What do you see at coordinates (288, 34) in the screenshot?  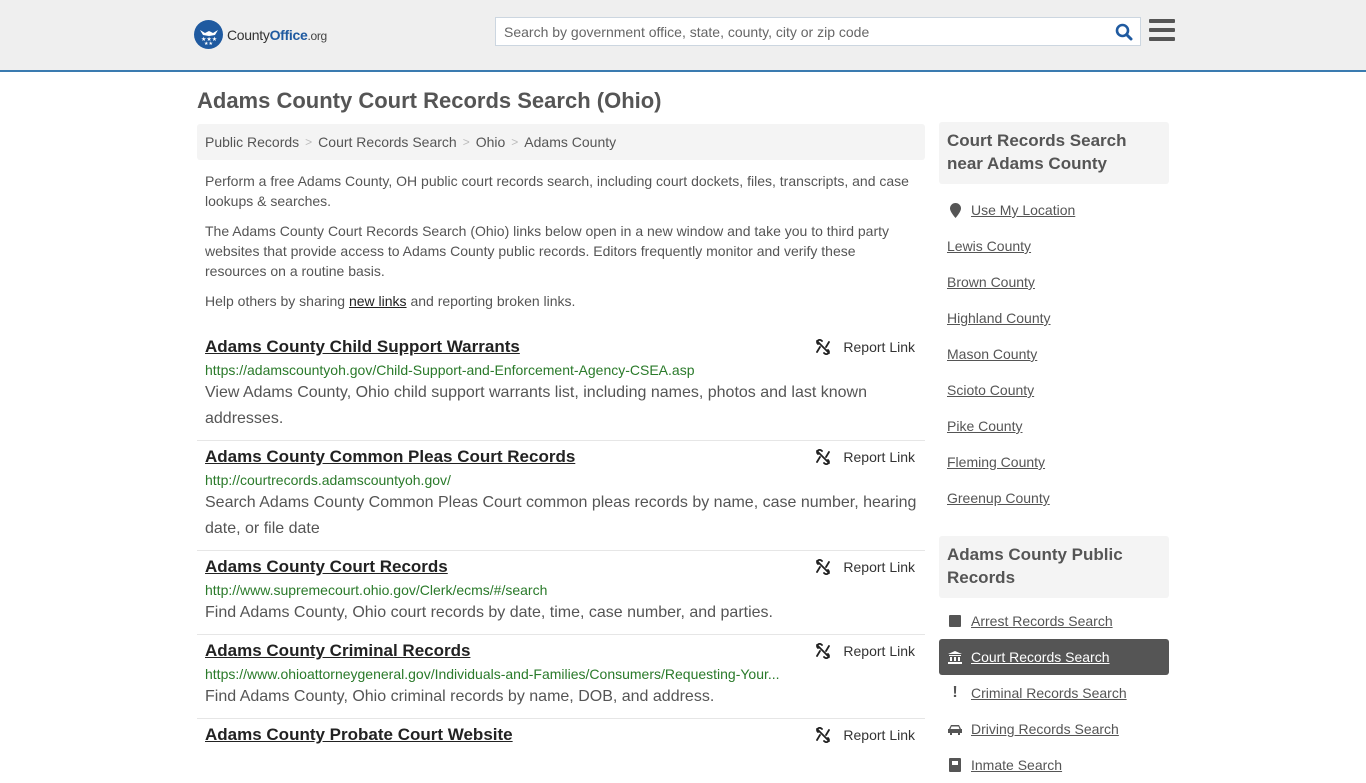 I see `logo-text-office: Office` at bounding box center [288, 34].